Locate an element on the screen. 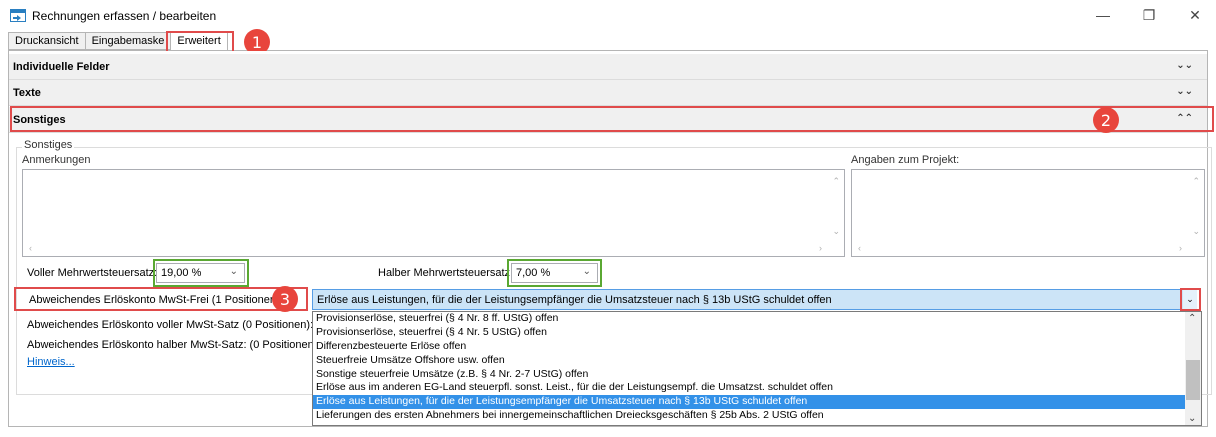 Image resolution: width=1216 pixels, height=437 pixels. close-button: ✕ is located at coordinates (1194, 15).